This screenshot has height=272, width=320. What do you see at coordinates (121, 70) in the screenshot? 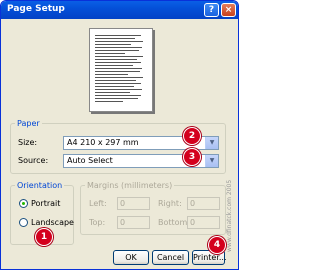
I see `page-preview` at bounding box center [121, 70].